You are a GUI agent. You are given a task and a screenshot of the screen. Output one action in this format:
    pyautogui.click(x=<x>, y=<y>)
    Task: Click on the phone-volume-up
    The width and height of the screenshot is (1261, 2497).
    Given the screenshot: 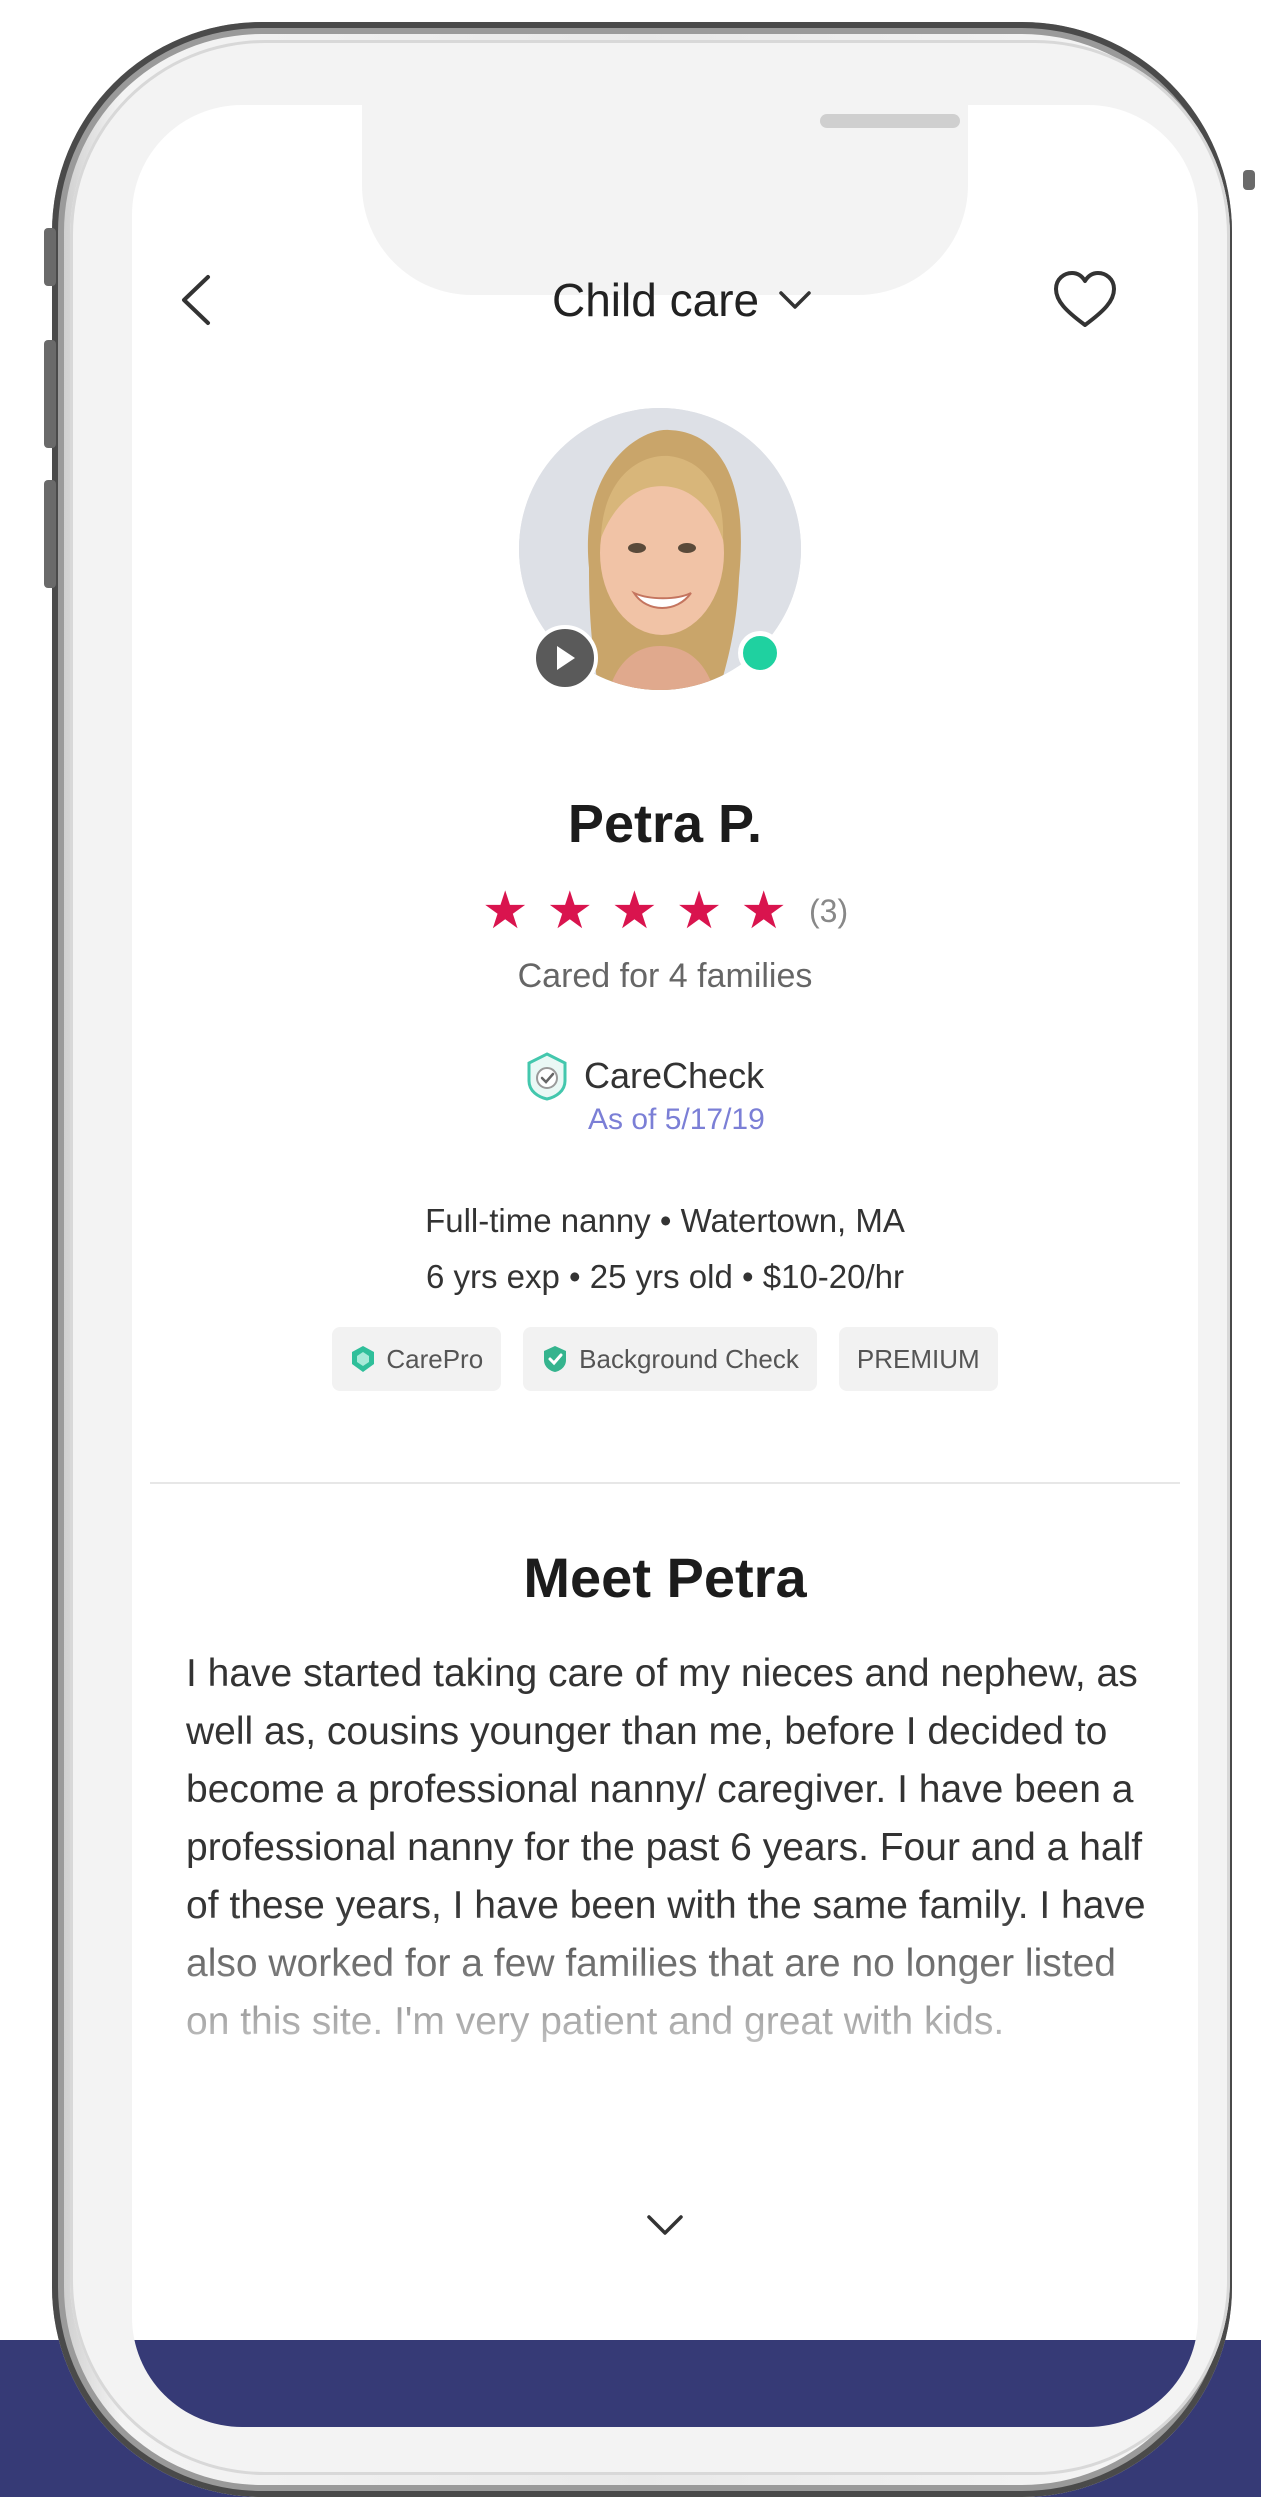 What is the action you would take?
    pyautogui.click(x=50, y=394)
    